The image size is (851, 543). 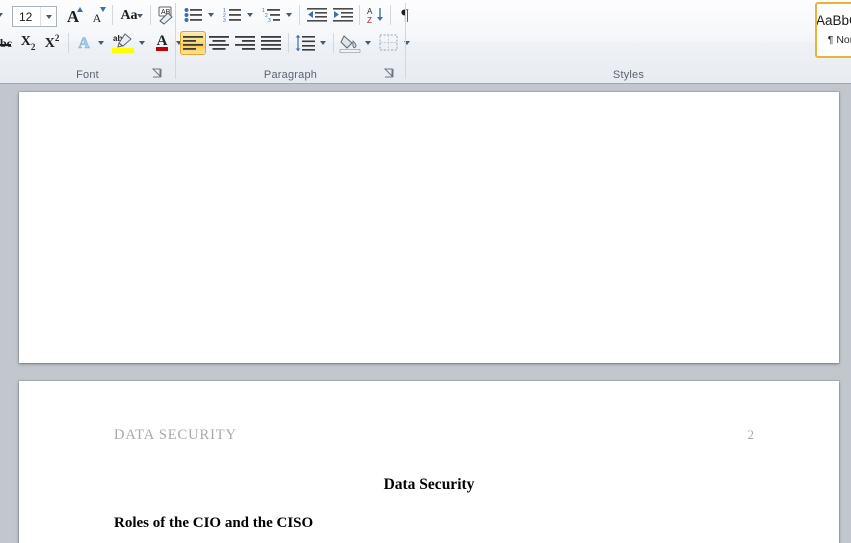 I want to click on text-effects-dropdown-arrow, so click(x=101, y=43).